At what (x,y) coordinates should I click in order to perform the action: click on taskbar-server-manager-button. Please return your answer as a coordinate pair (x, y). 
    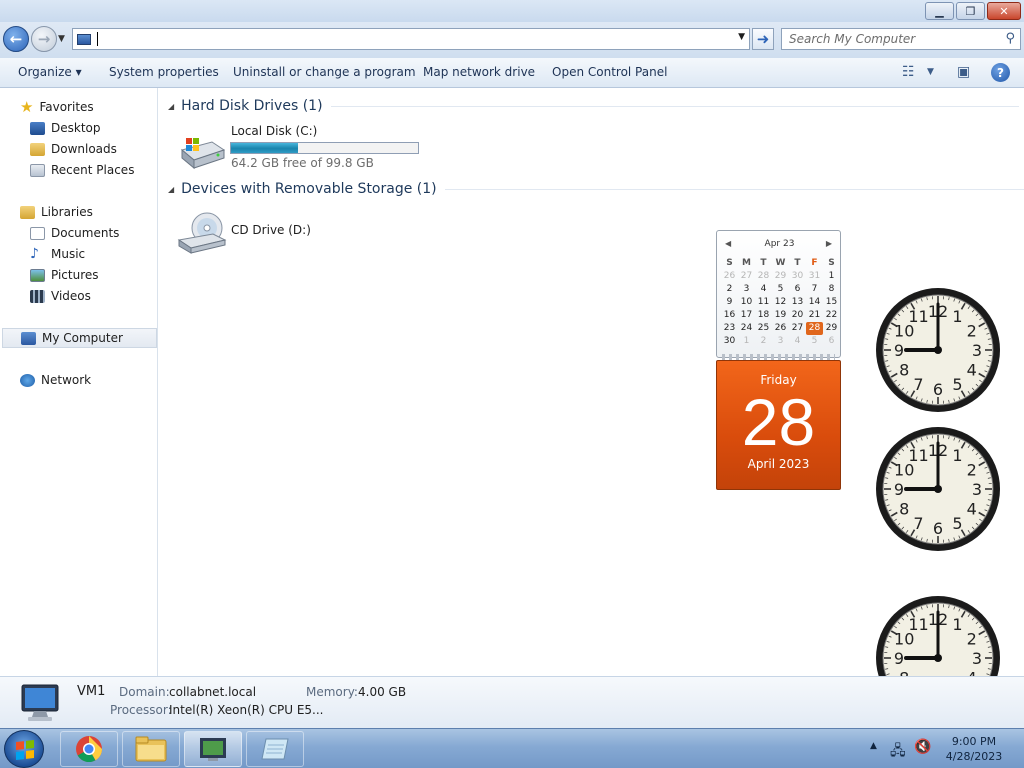
    Looking at the image, I should click on (213, 749).